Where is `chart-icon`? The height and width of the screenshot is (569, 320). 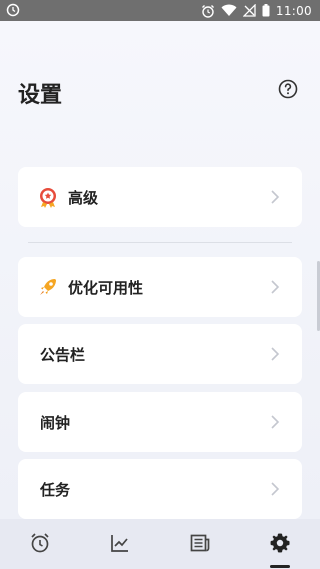 chart-icon is located at coordinates (119, 543).